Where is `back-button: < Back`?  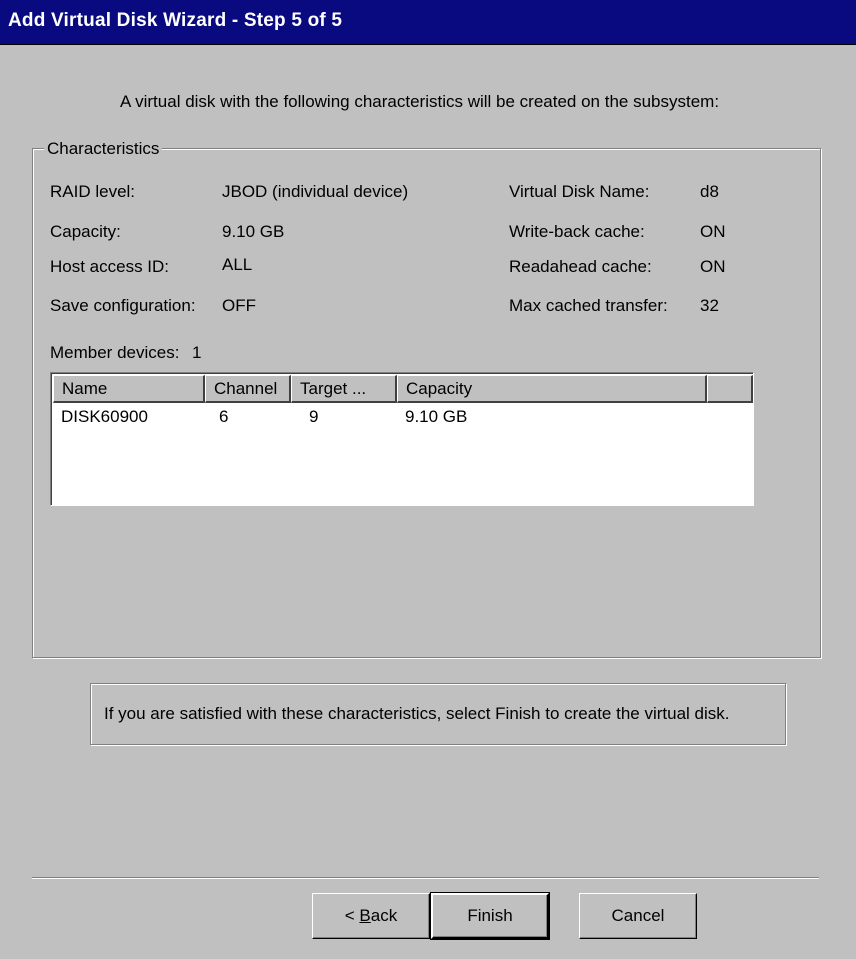
back-button: < Back is located at coordinates (371, 916).